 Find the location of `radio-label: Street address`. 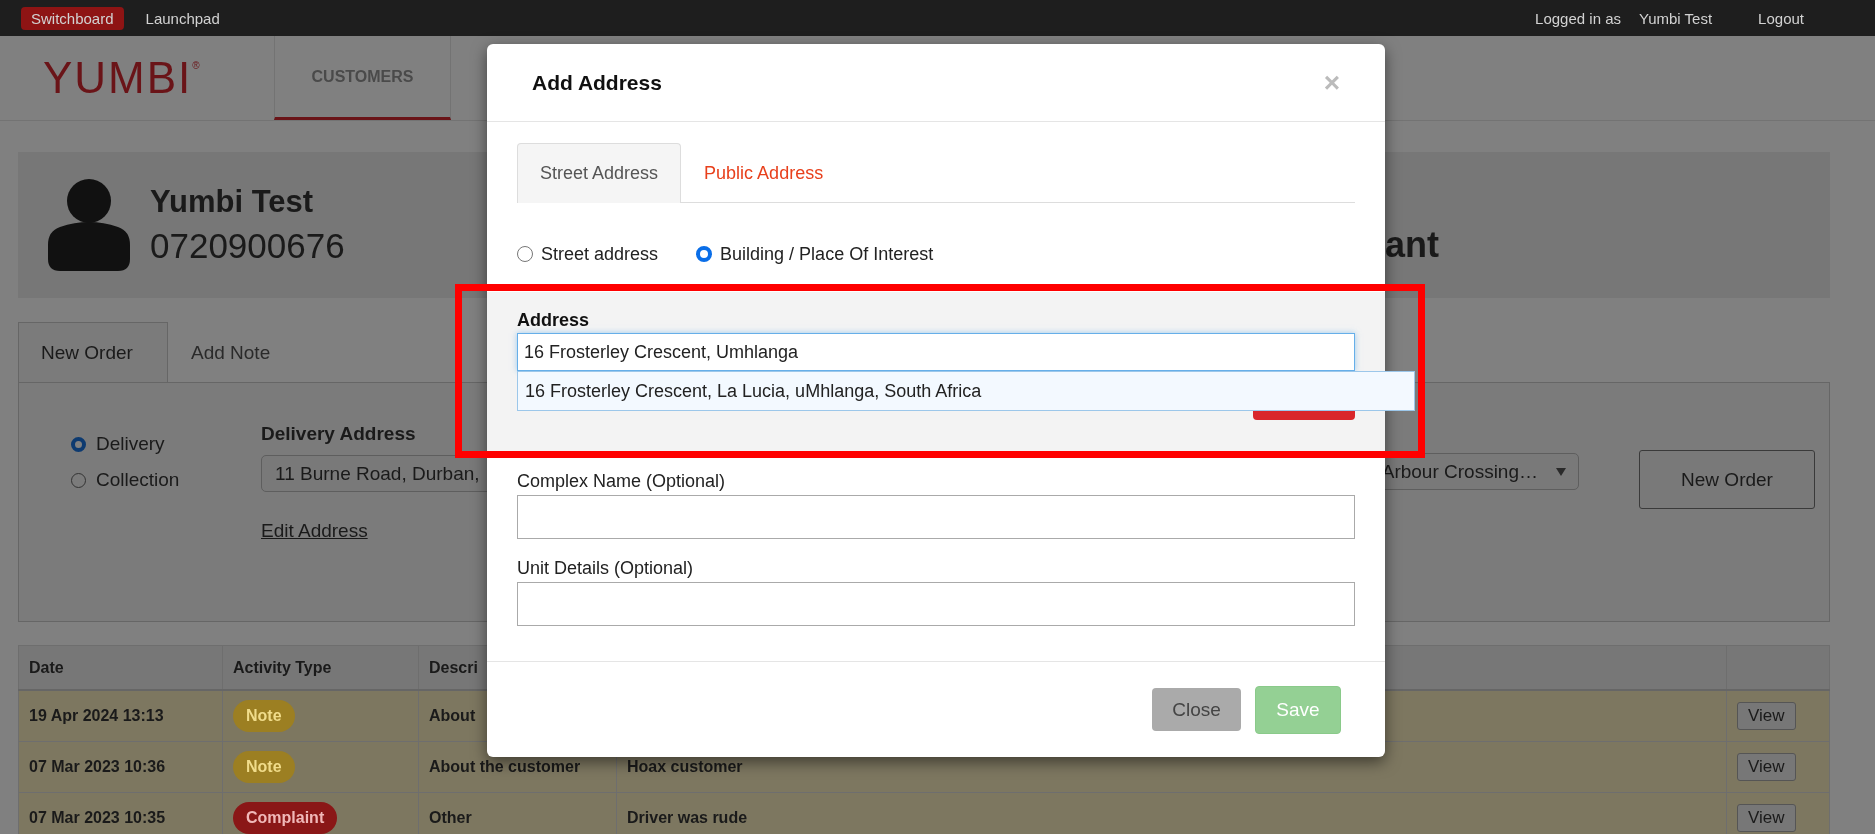

radio-label: Street address is located at coordinates (600, 254).